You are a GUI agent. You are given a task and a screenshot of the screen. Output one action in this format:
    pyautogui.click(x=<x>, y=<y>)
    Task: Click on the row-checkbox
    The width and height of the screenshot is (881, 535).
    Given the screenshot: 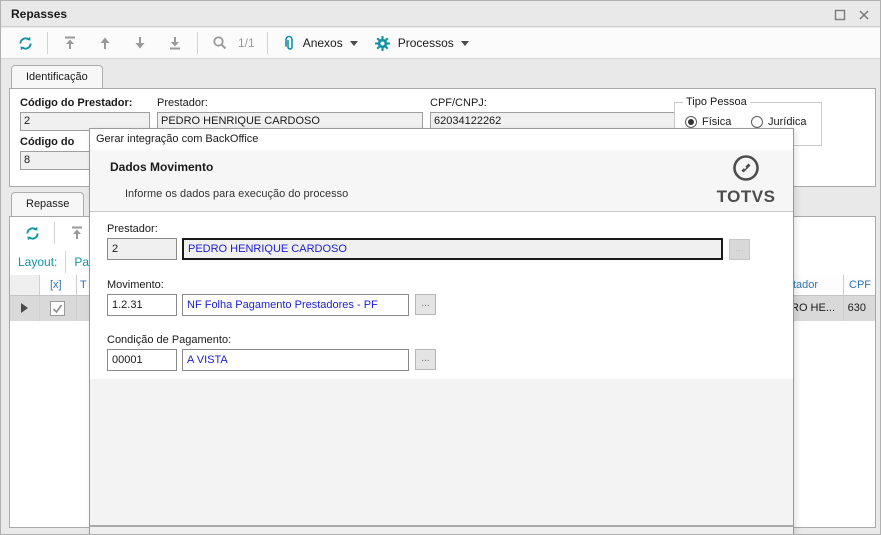 What is the action you would take?
    pyautogui.click(x=57, y=308)
    